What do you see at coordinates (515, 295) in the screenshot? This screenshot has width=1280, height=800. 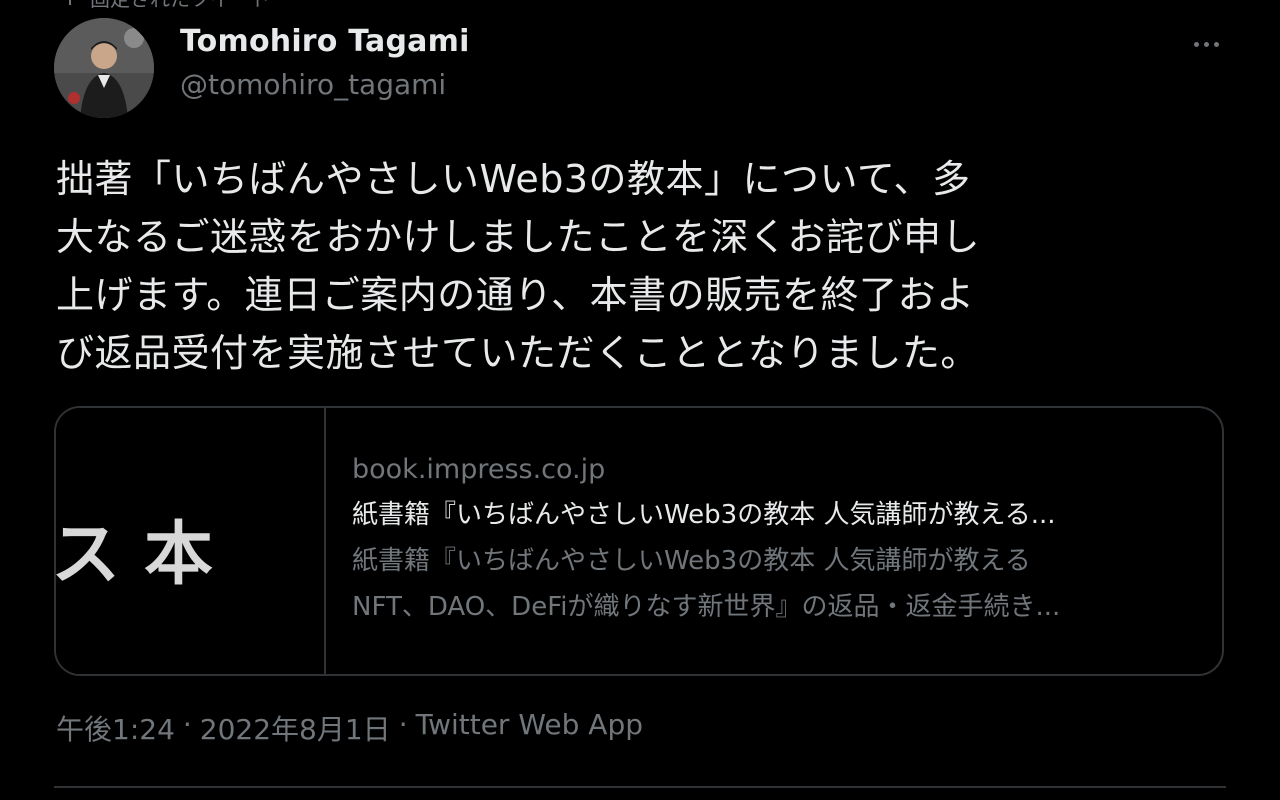 I see `tweet-line: 上げます。連日ご案内の通り、本書の販売を終了およ` at bounding box center [515, 295].